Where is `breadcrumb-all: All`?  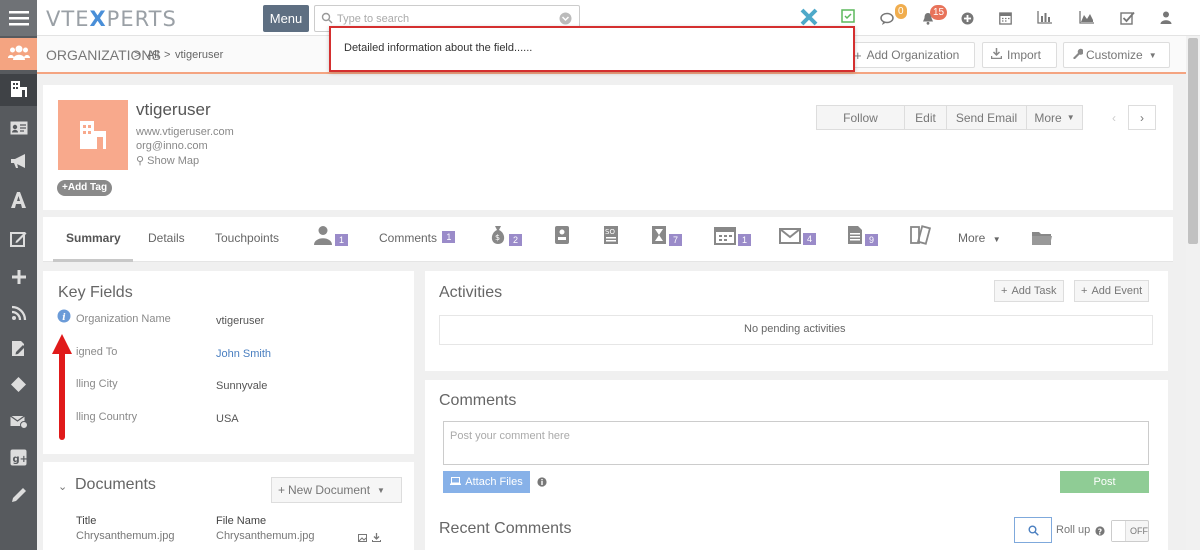
breadcrumb-all: All is located at coordinates (153, 55).